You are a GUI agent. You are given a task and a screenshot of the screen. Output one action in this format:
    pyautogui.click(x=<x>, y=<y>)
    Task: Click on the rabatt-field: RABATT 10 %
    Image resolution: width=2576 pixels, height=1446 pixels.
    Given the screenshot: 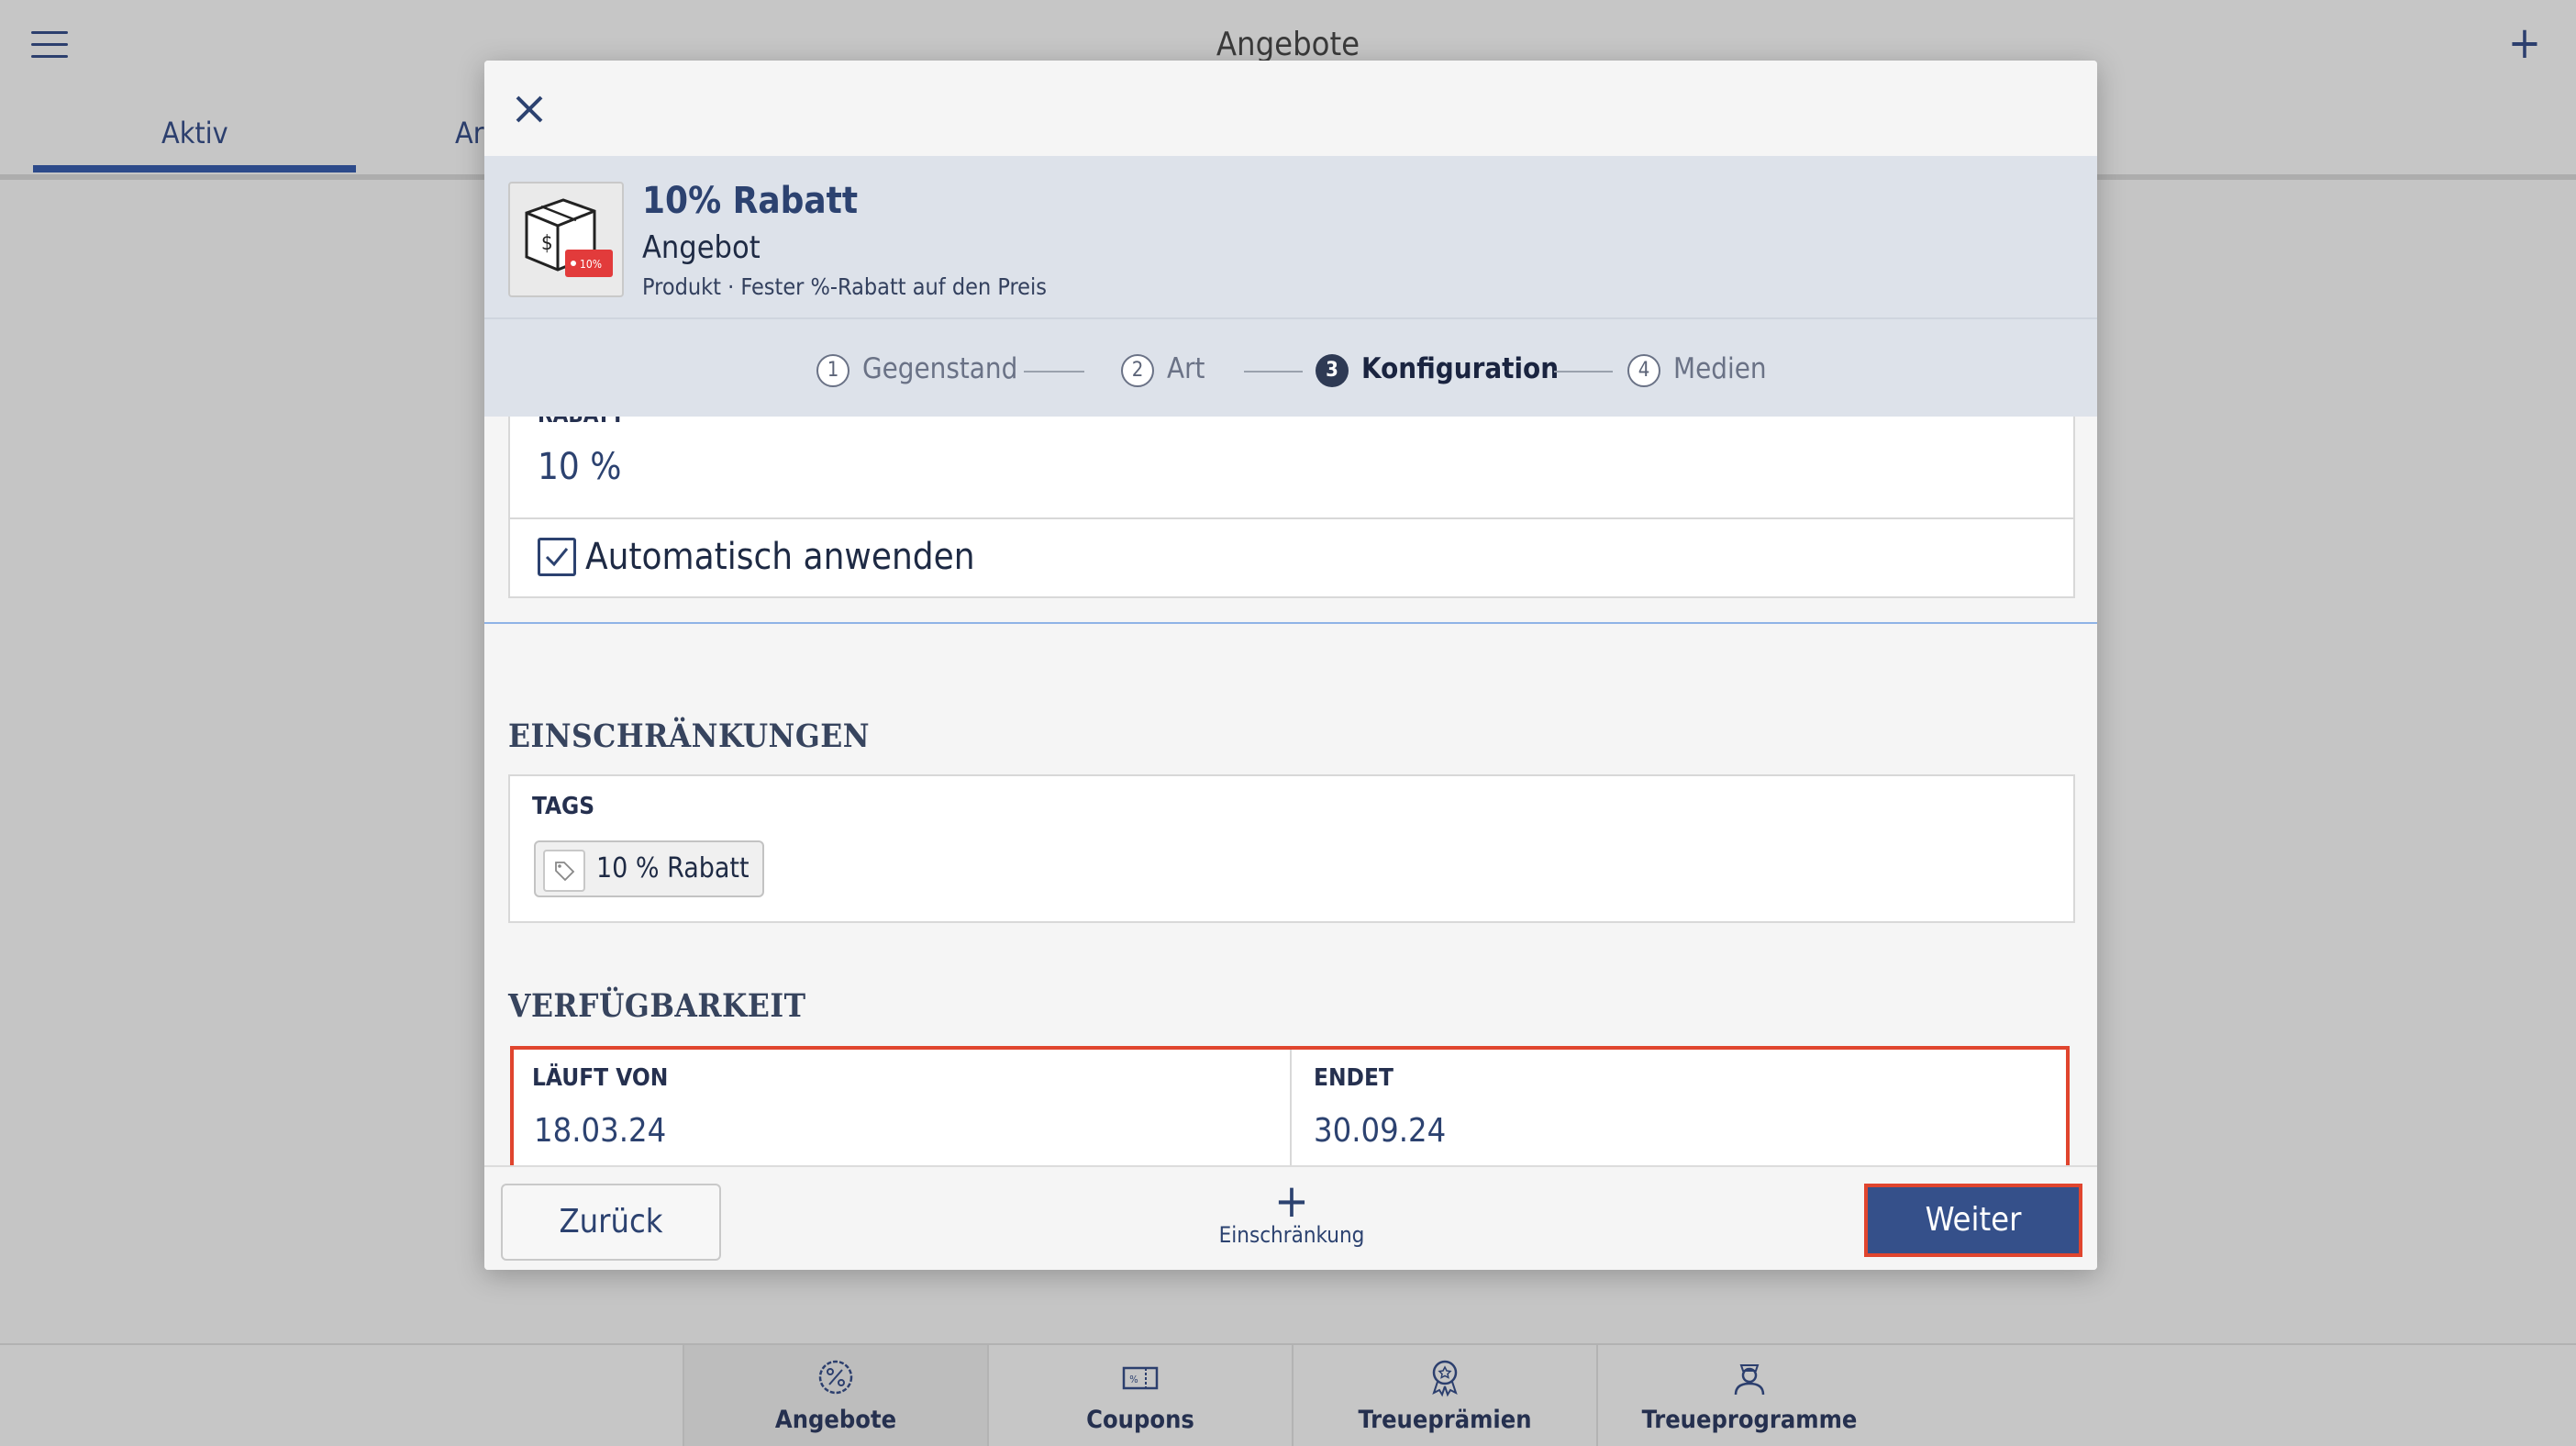 What is the action you would take?
    pyautogui.click(x=1291, y=469)
    